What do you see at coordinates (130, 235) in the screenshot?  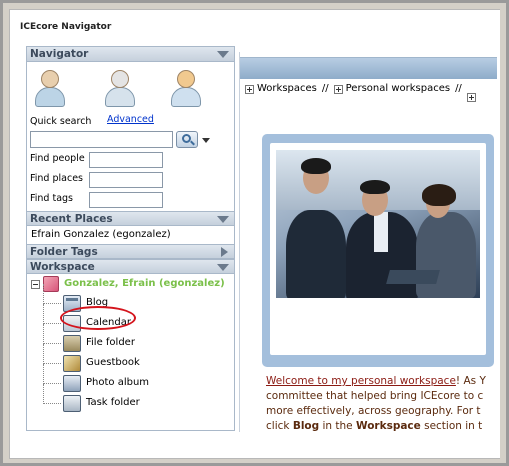 I see `recent-place-item: Efrain Gonzalez (egonzalez)` at bounding box center [130, 235].